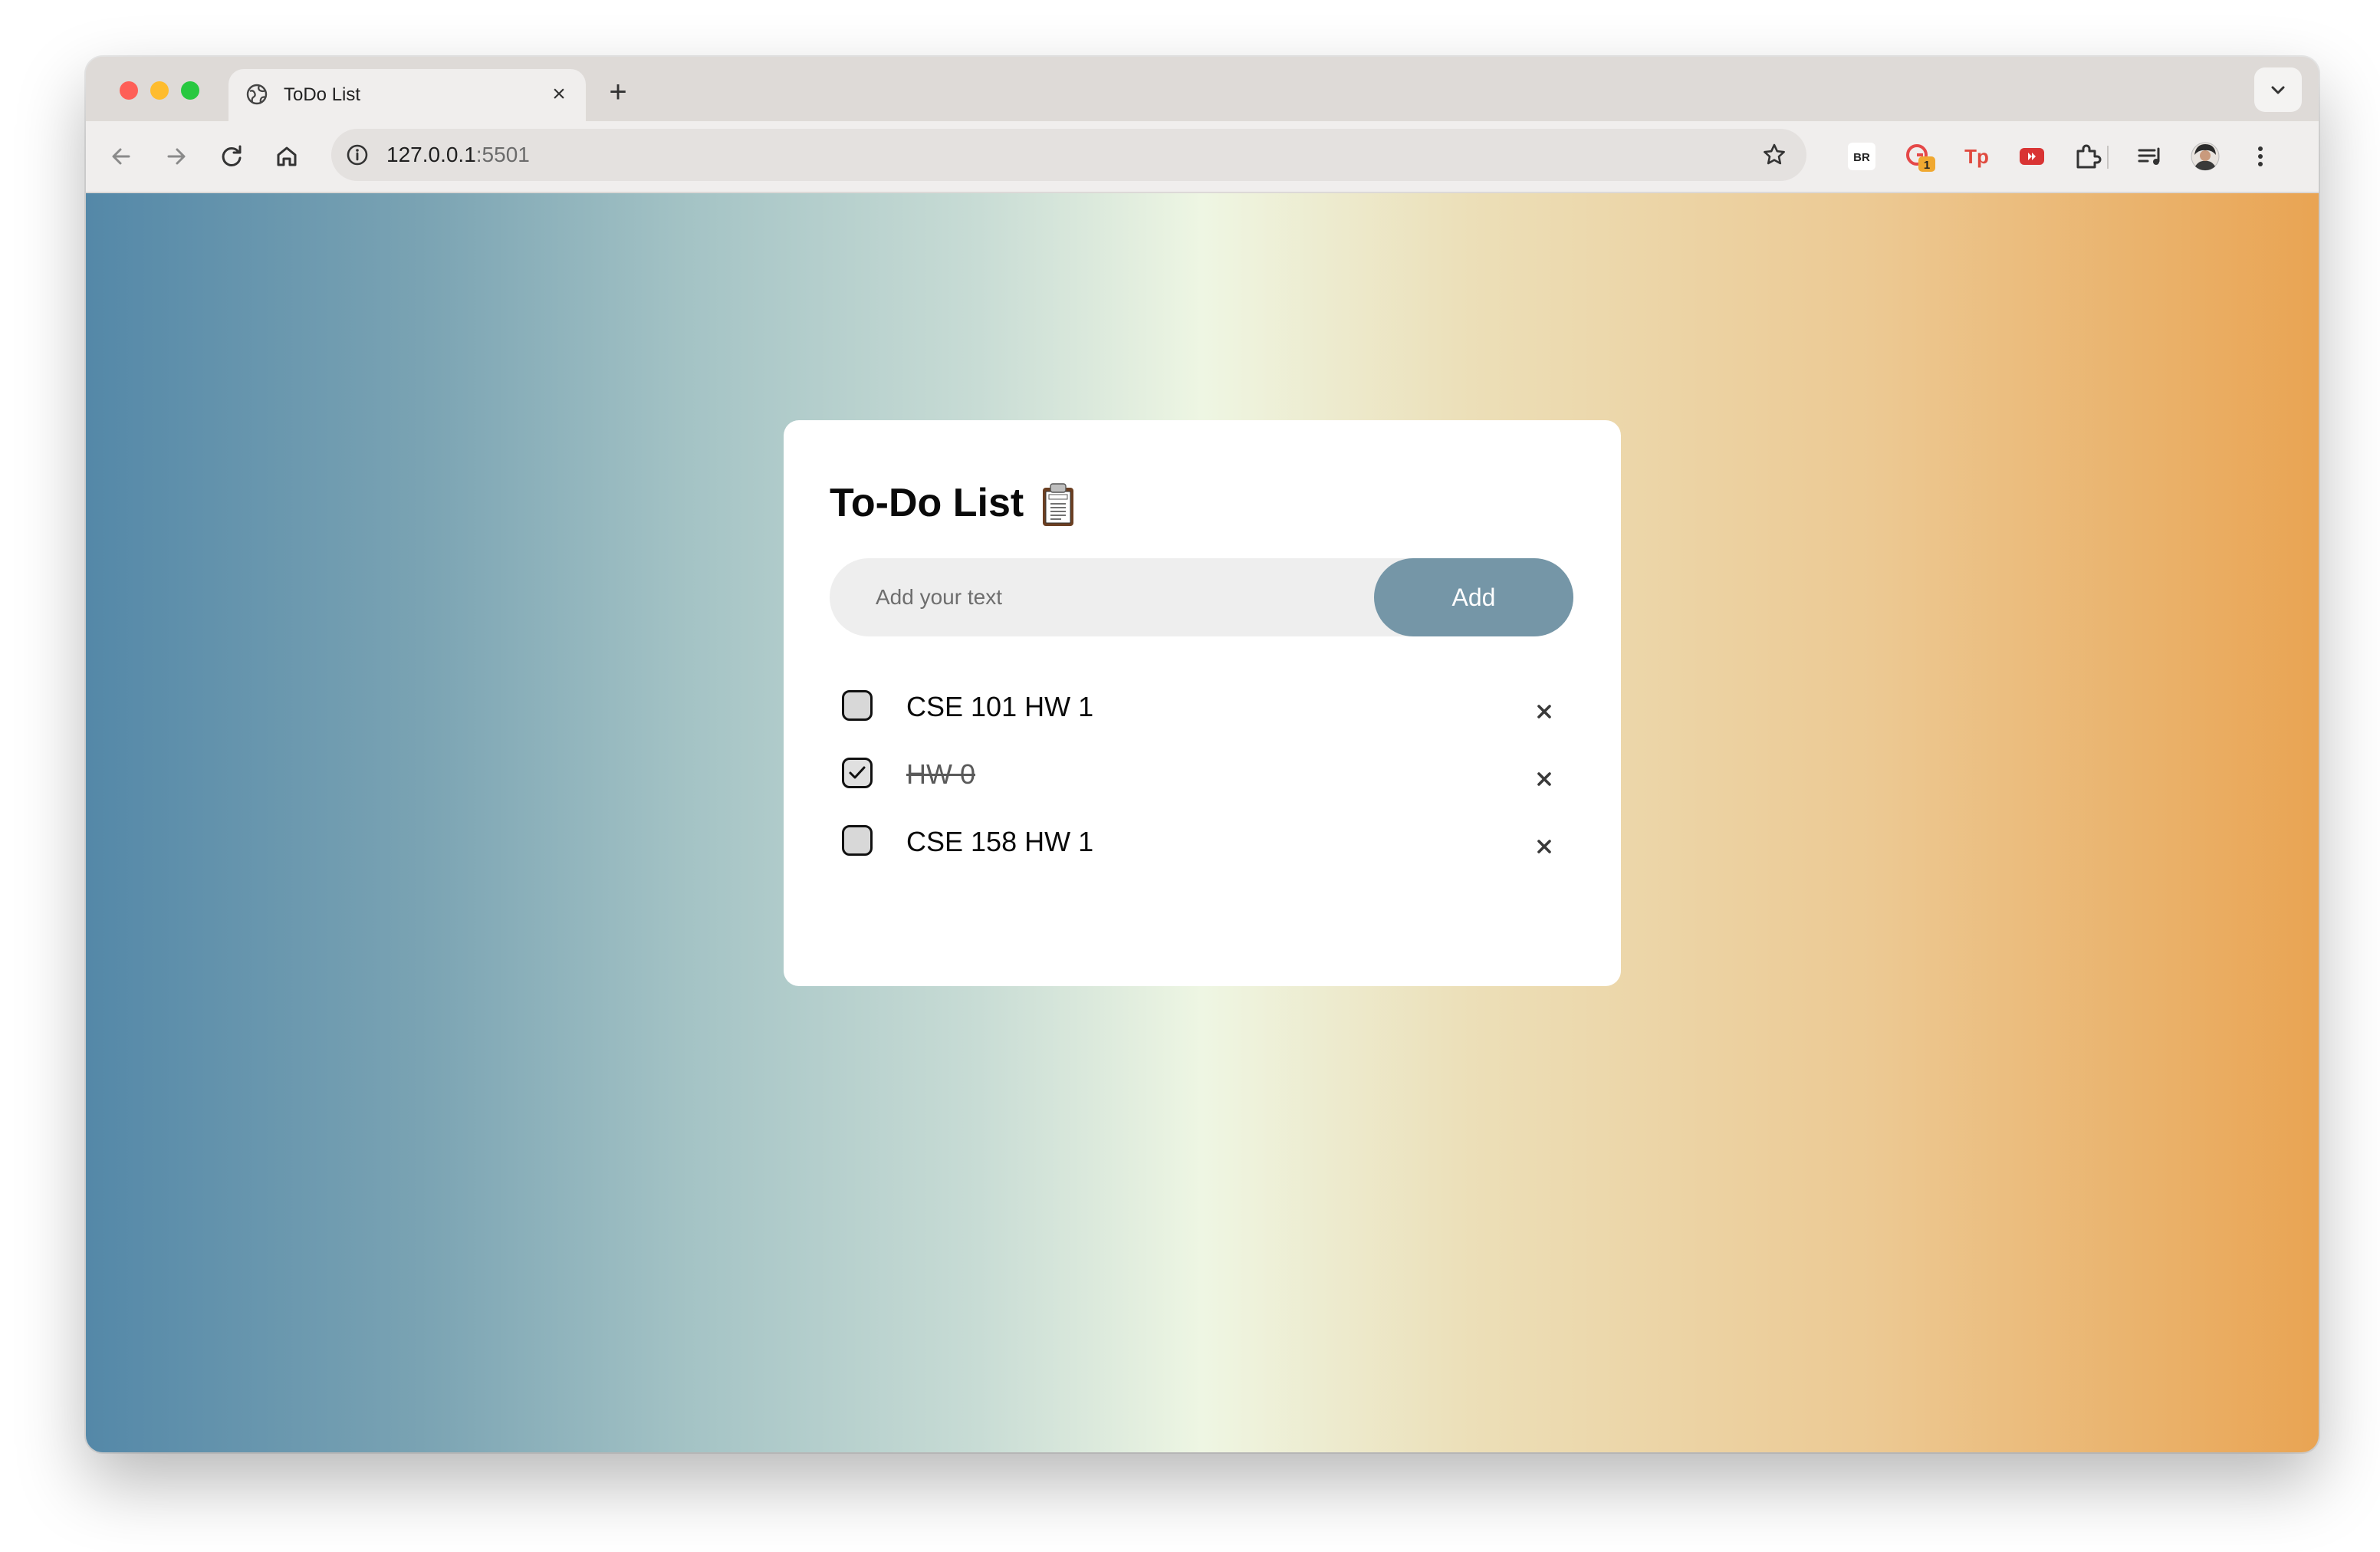 Image resolution: width=2380 pixels, height=1552 pixels. I want to click on bookmark-star-icon, so click(1775, 155).